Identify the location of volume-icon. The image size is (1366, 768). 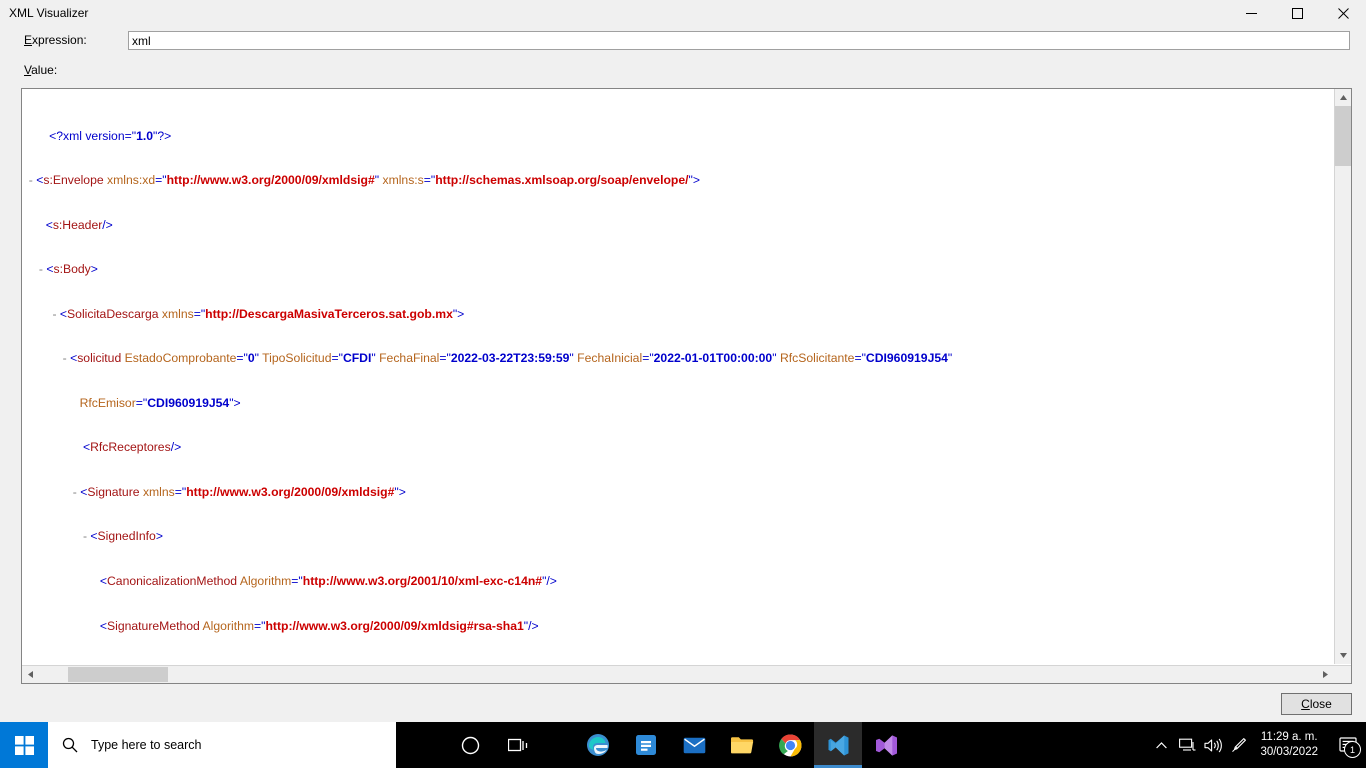
(1213, 745).